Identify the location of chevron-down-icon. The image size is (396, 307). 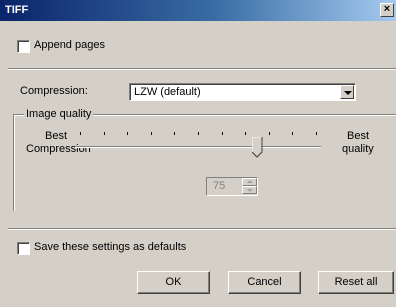
(347, 92).